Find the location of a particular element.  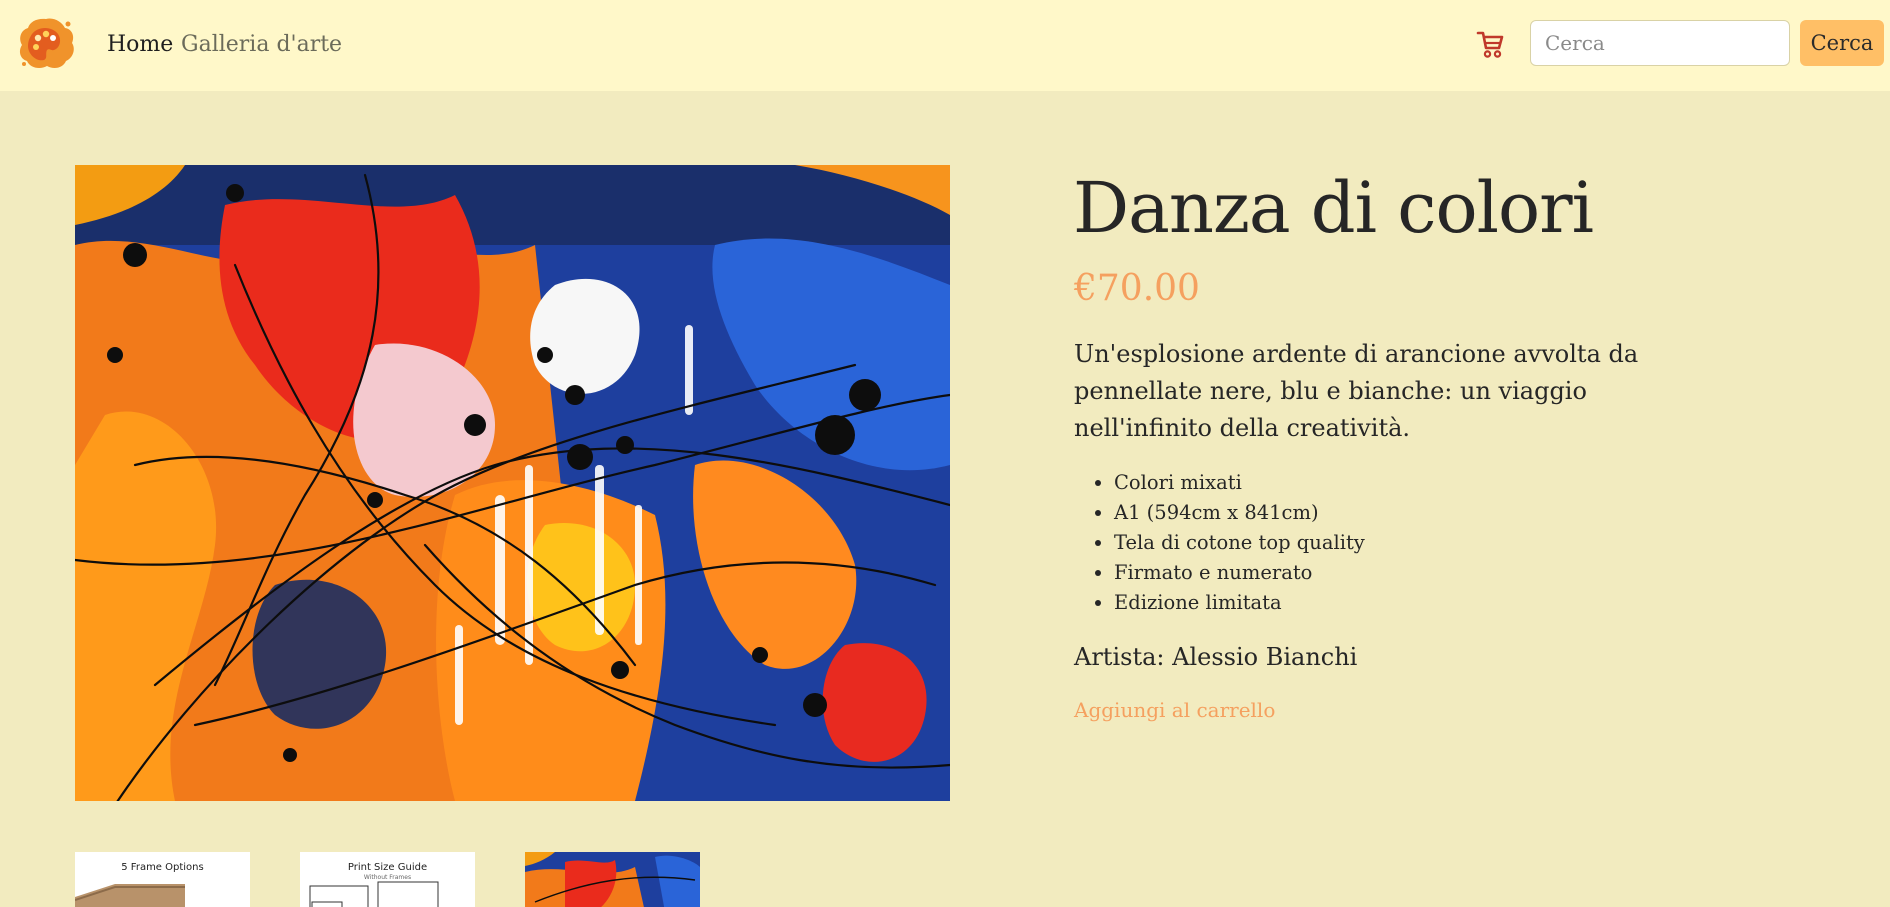

size-guide-illustration is located at coordinates (374, 894).